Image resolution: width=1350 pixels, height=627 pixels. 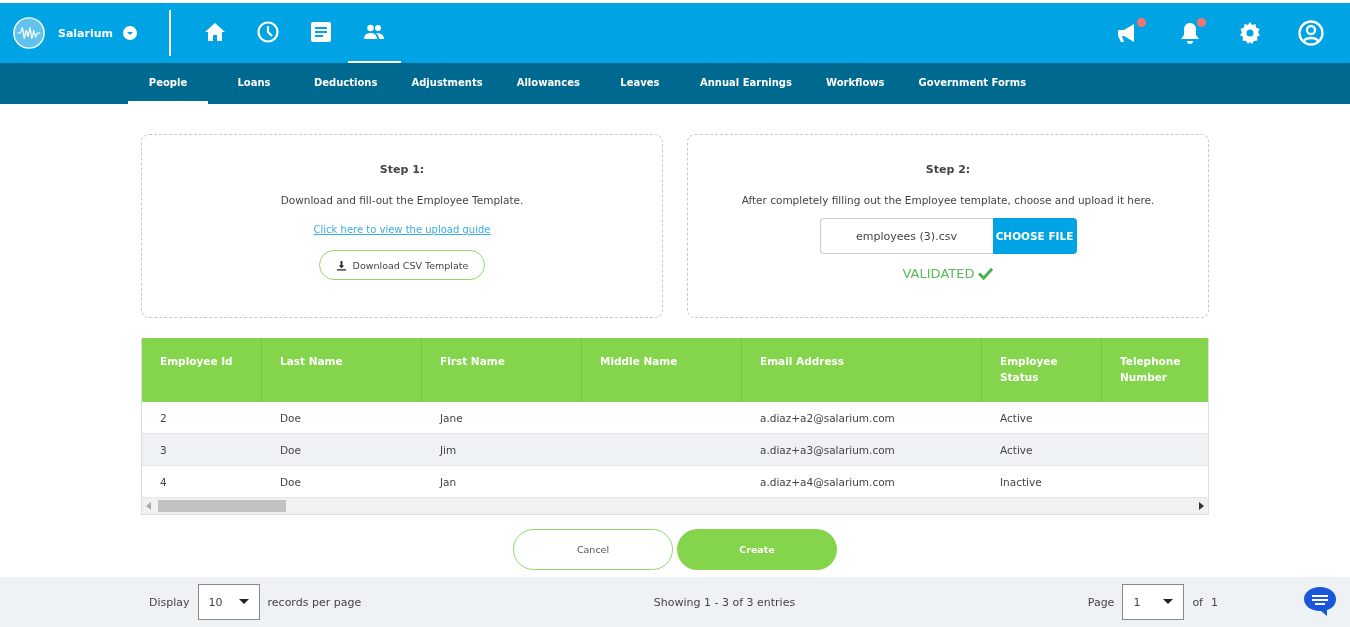 What do you see at coordinates (342, 370) in the screenshot?
I see `column-header: Last Name` at bounding box center [342, 370].